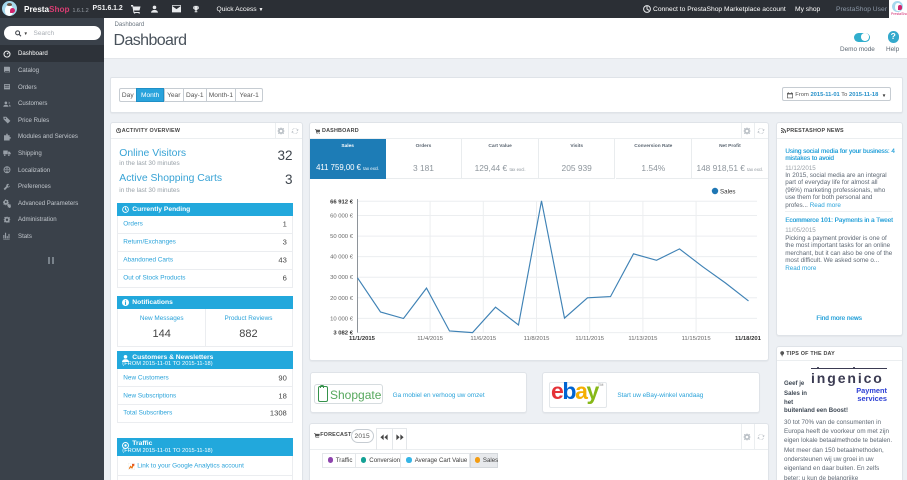 The width and height of the screenshot is (907, 480). What do you see at coordinates (589, 339) in the screenshot?
I see `svg-text: 11/11/2015` at bounding box center [589, 339].